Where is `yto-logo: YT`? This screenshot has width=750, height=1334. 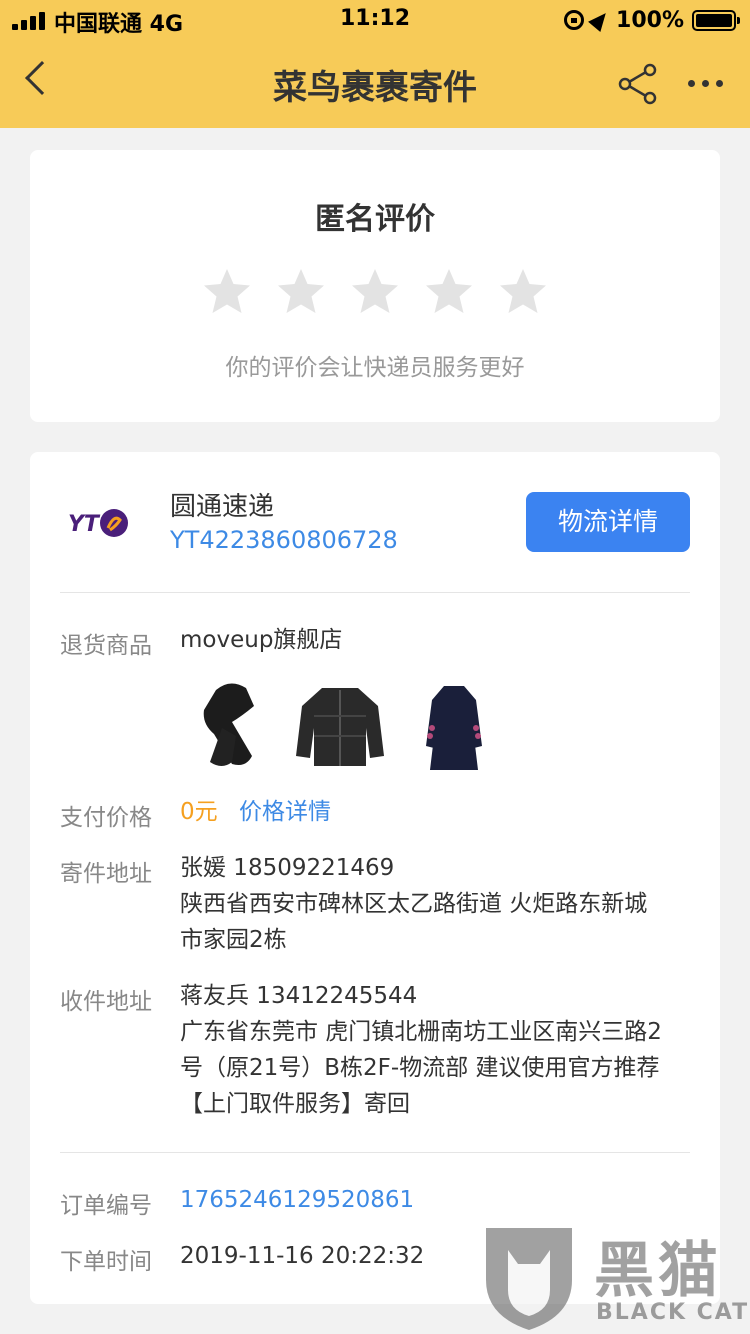 yto-logo: YT is located at coordinates (98, 523).